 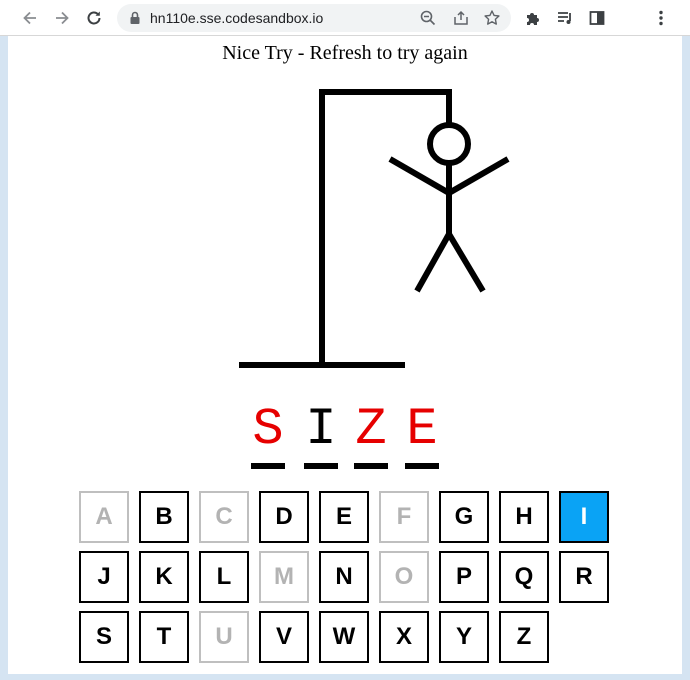 What do you see at coordinates (62, 18) in the screenshot?
I see `forward-arrow-icon` at bounding box center [62, 18].